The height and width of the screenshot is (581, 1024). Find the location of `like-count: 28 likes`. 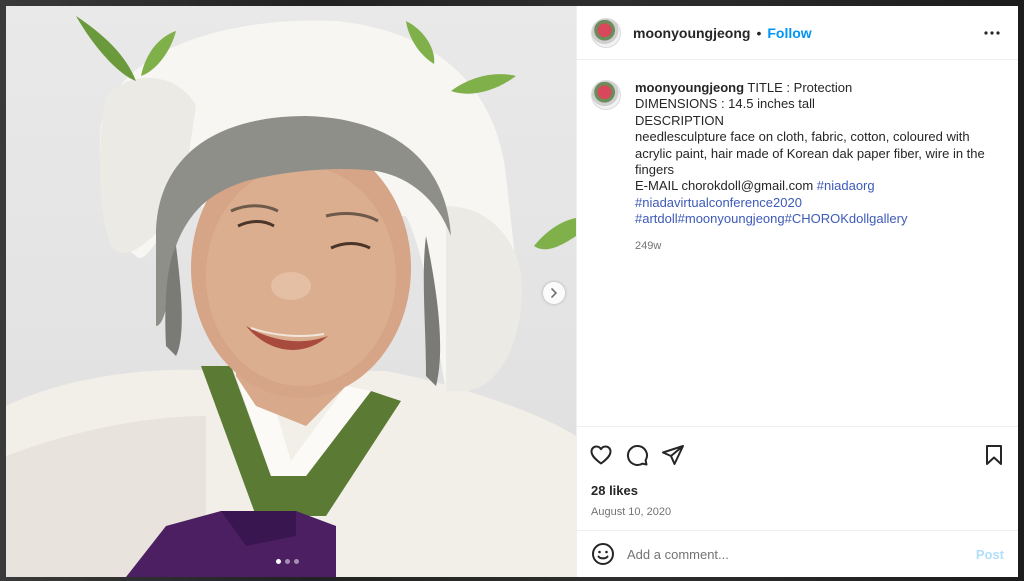

like-count: 28 likes is located at coordinates (797, 491).